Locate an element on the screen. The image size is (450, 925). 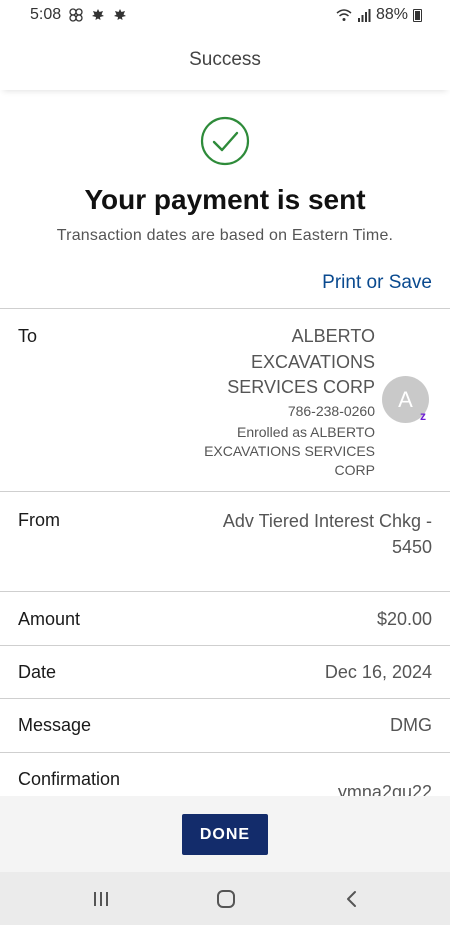
done-button: DONE is located at coordinates (225, 834).